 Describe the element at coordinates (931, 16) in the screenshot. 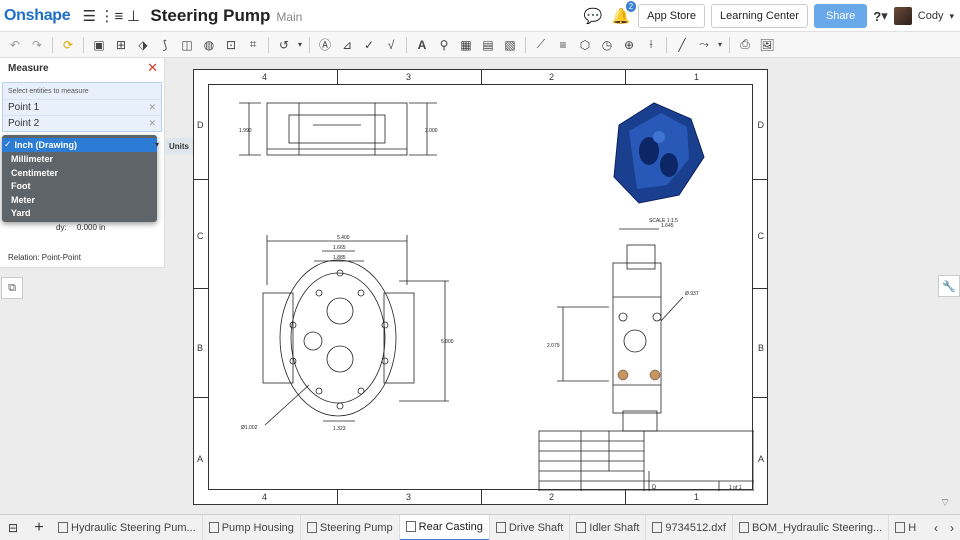

I see `user-name: Cody` at that location.